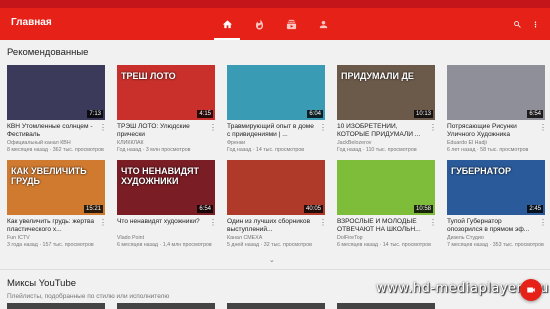 The image size is (550, 309). What do you see at coordinates (535, 209) in the screenshot?
I see `duration-badge: 2:45` at bounding box center [535, 209].